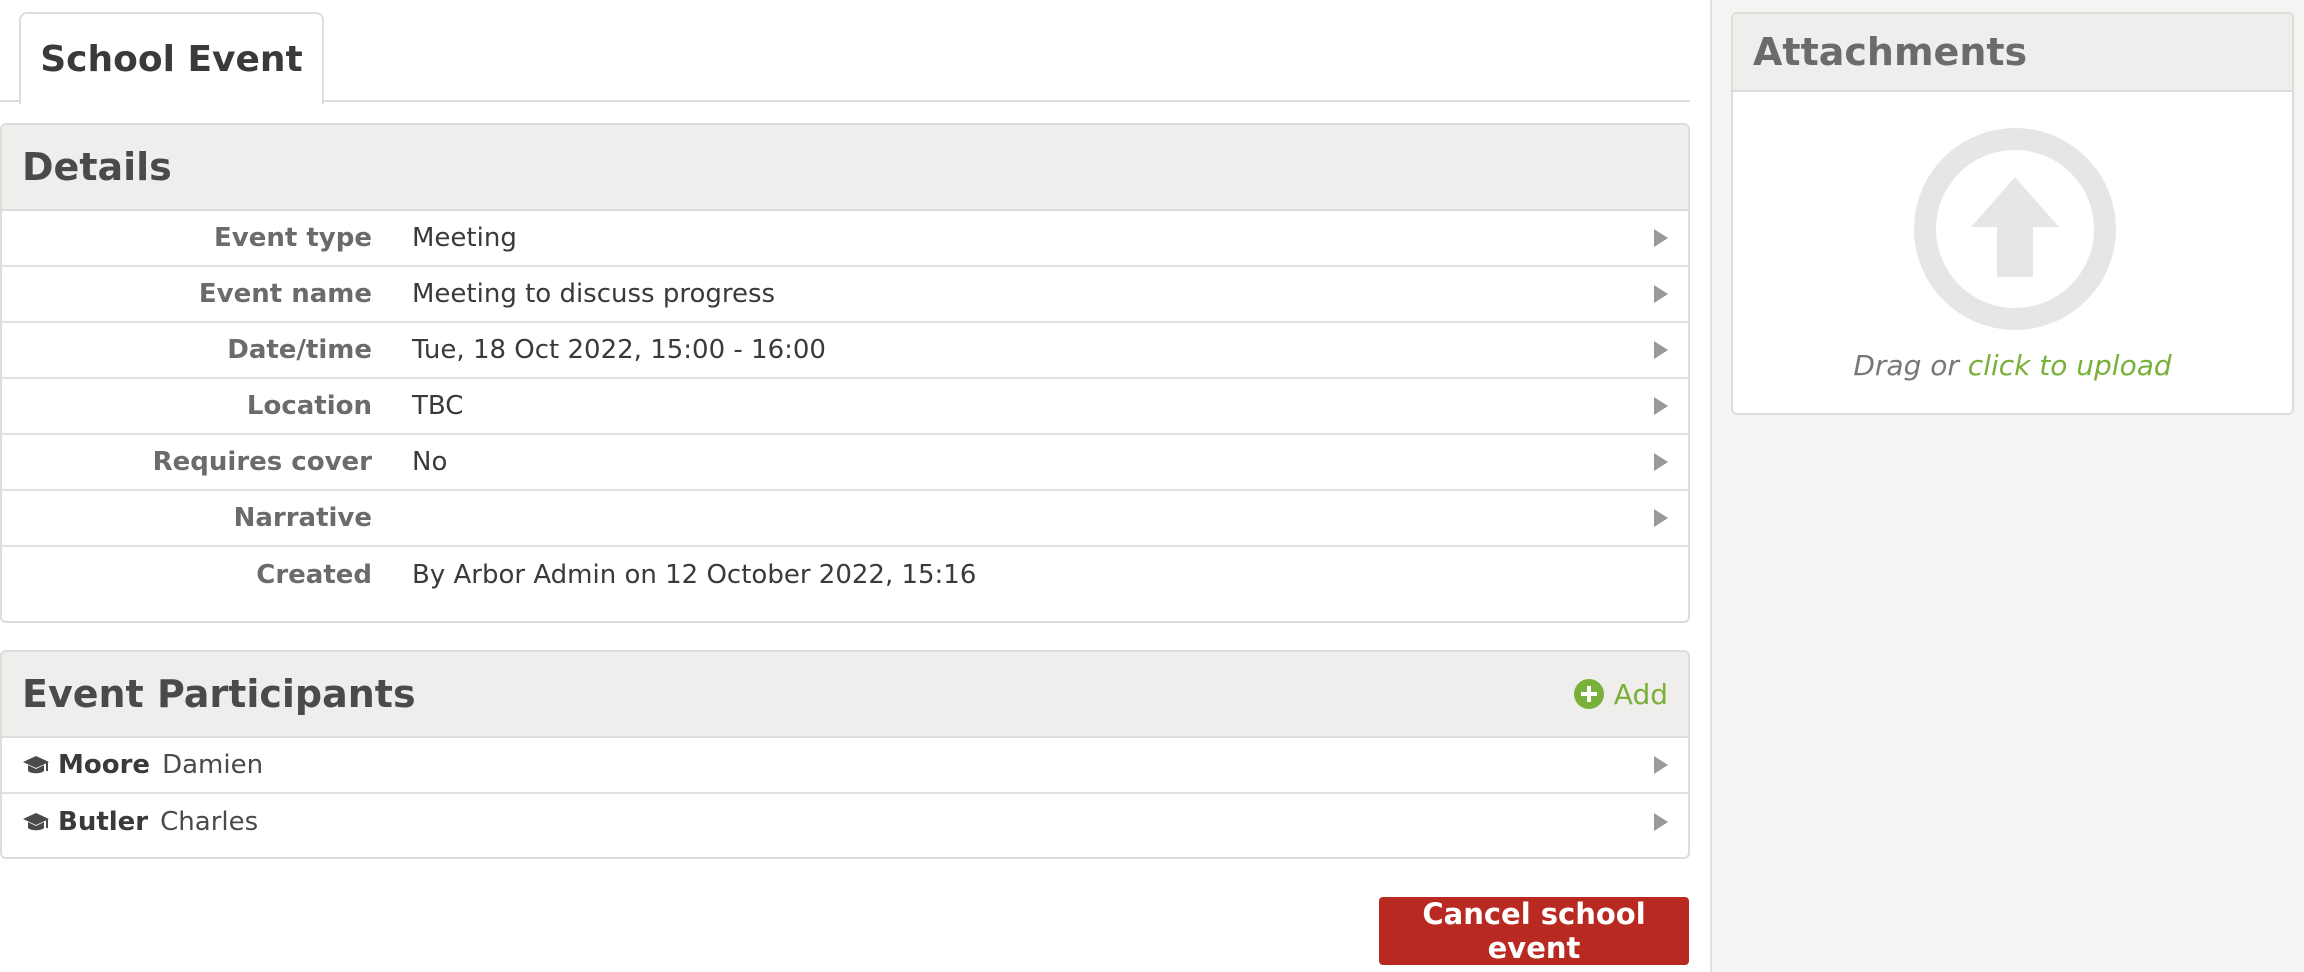  I want to click on detail-label: Created, so click(314, 575).